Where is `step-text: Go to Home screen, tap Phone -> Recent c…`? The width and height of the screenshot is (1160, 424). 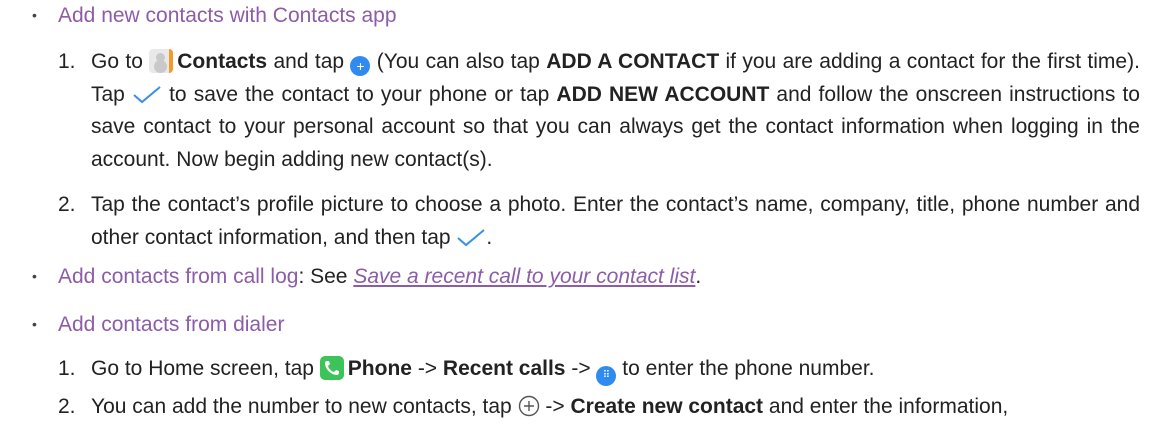
step-text: Go to Home screen, tap Phone -> Recent c… is located at coordinates (615, 369).